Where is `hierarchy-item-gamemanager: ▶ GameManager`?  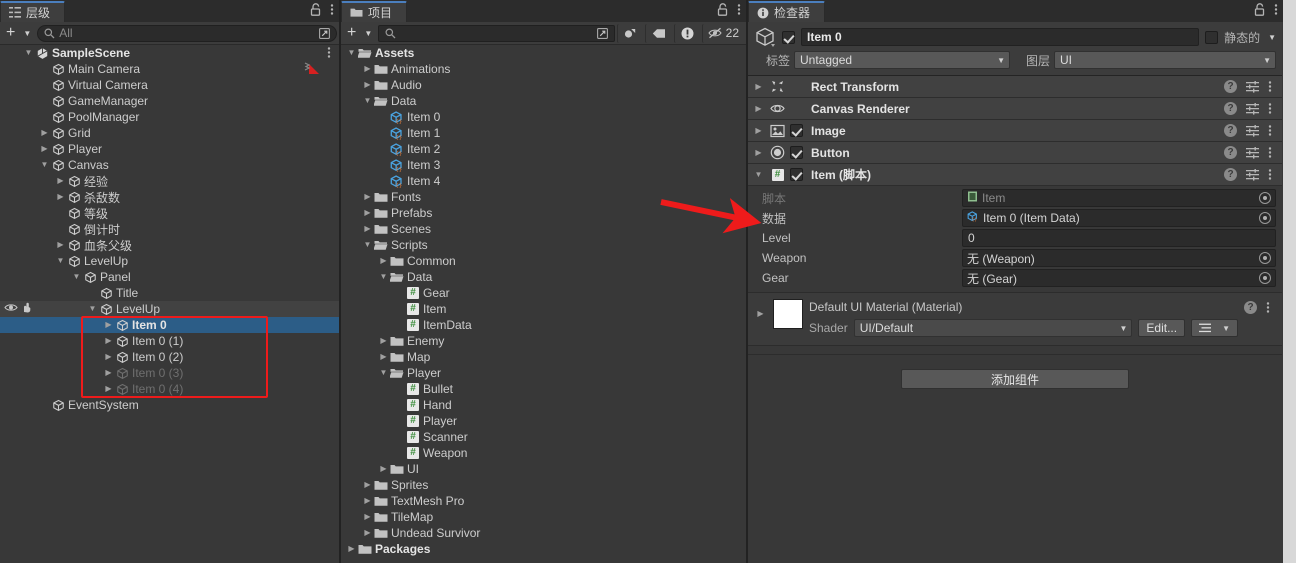 hierarchy-item-gamemanager: ▶ GameManager is located at coordinates (169, 101).